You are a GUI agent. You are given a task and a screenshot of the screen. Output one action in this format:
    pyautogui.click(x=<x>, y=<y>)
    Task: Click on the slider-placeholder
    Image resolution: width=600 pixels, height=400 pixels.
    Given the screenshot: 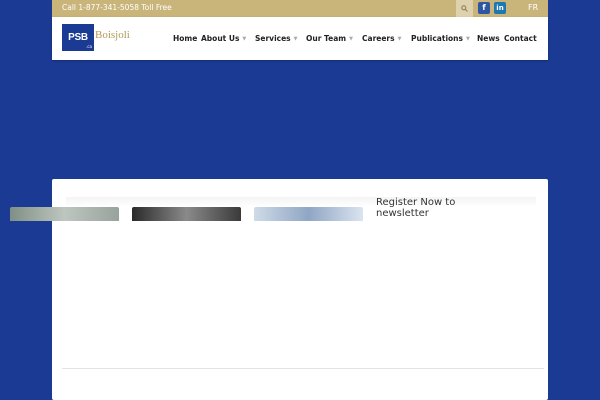 What is the action you would take?
    pyautogui.click(x=301, y=202)
    